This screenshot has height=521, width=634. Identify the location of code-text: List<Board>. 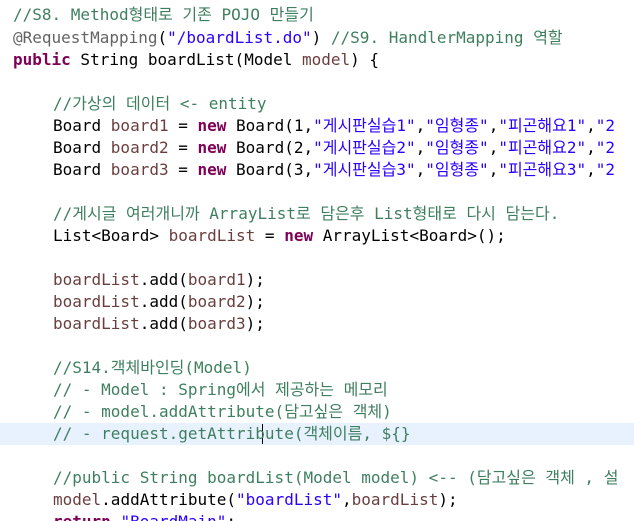
(111, 235).